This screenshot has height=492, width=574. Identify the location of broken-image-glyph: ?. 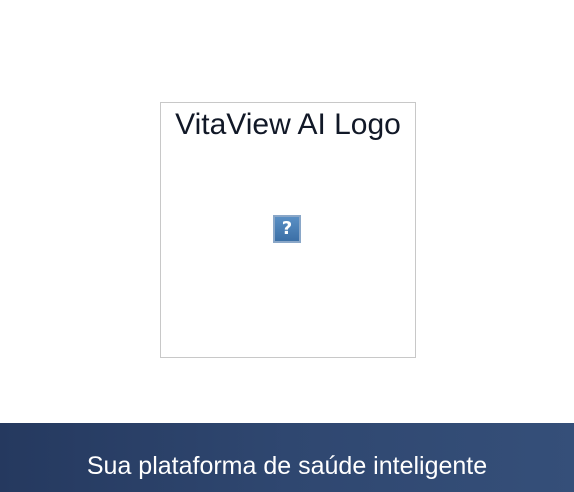
(287, 228).